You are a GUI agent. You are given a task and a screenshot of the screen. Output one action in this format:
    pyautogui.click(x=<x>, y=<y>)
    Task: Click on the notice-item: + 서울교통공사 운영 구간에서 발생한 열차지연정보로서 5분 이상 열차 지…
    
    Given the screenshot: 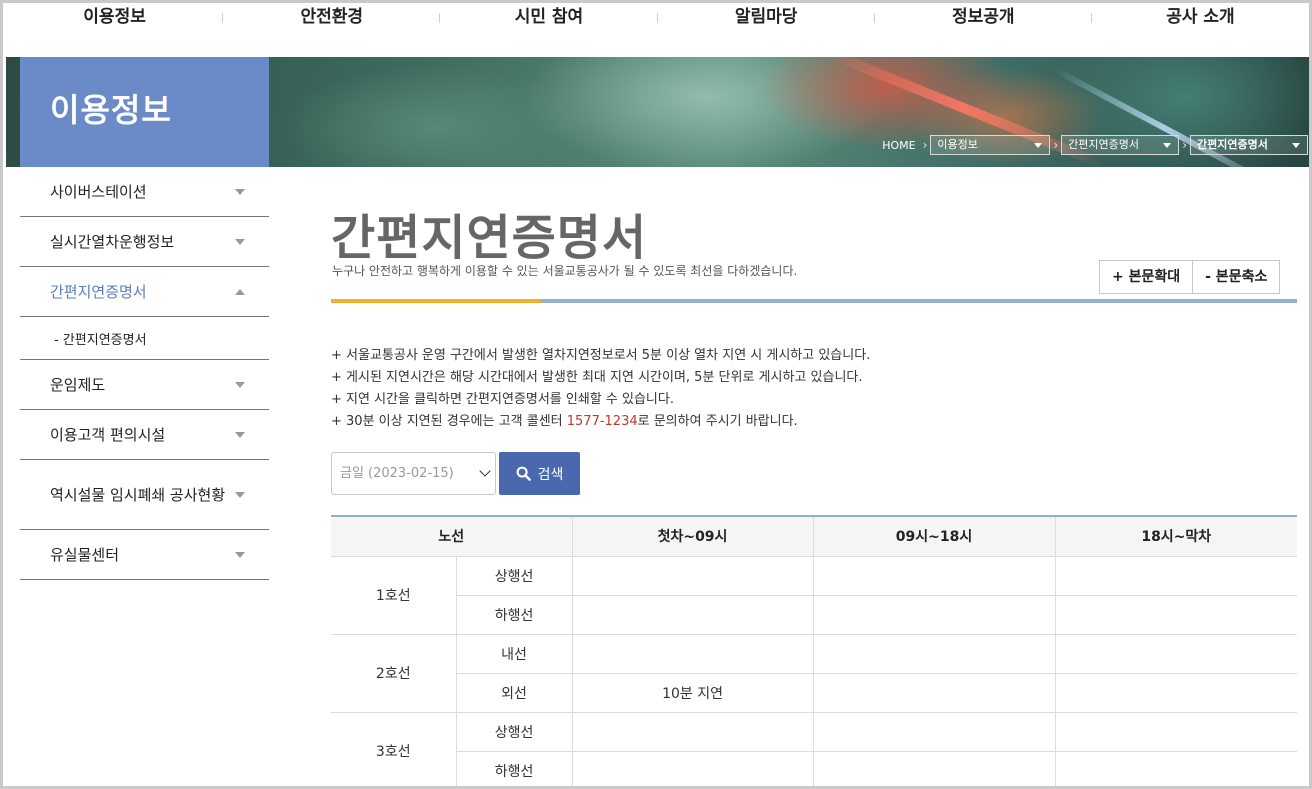 What is the action you would take?
    pyautogui.click(x=601, y=355)
    